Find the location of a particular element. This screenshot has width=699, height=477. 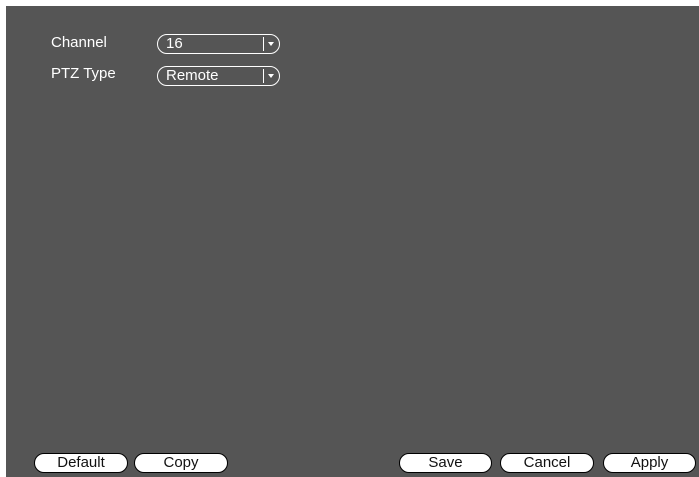

ptz-type-select: Remote is located at coordinates (218, 76).